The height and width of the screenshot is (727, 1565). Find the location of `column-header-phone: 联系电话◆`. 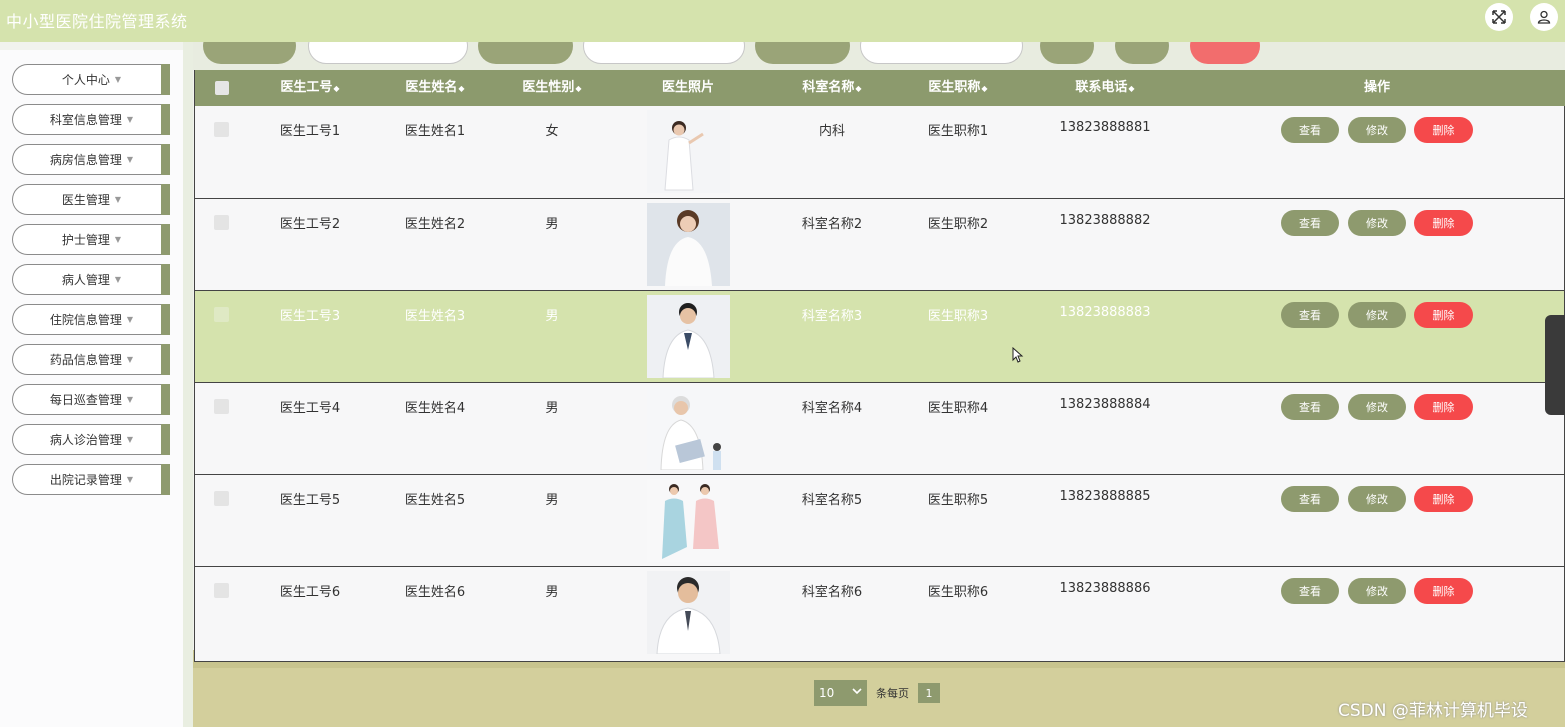

column-header-phone: 联系电话◆ is located at coordinates (1105, 88).